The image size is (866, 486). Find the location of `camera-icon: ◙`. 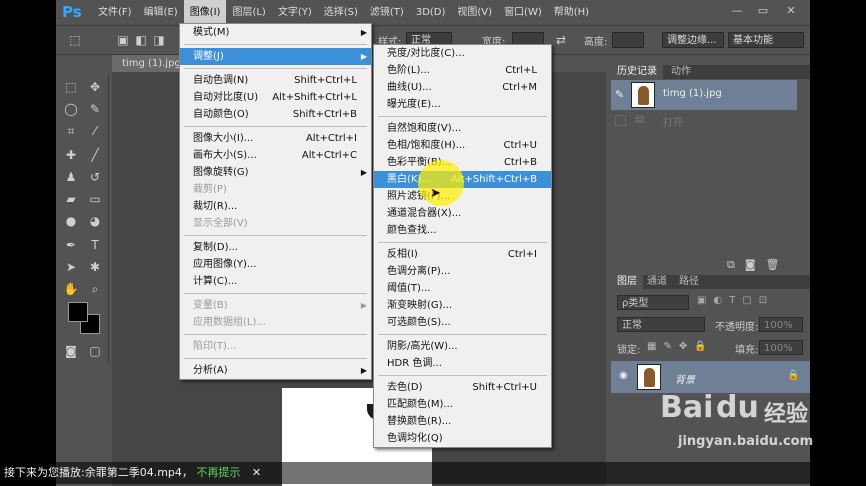

camera-icon: ◙ is located at coordinates (755, 264).